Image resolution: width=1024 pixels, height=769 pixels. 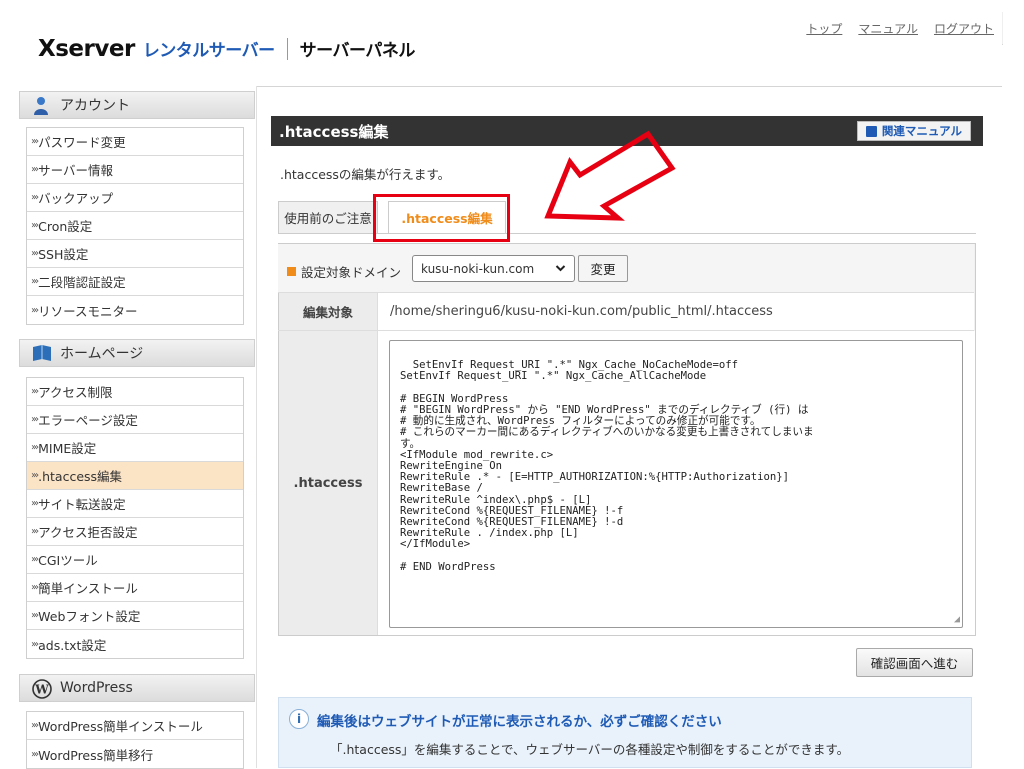 I want to click on svg-text: W, so click(x=41, y=690).